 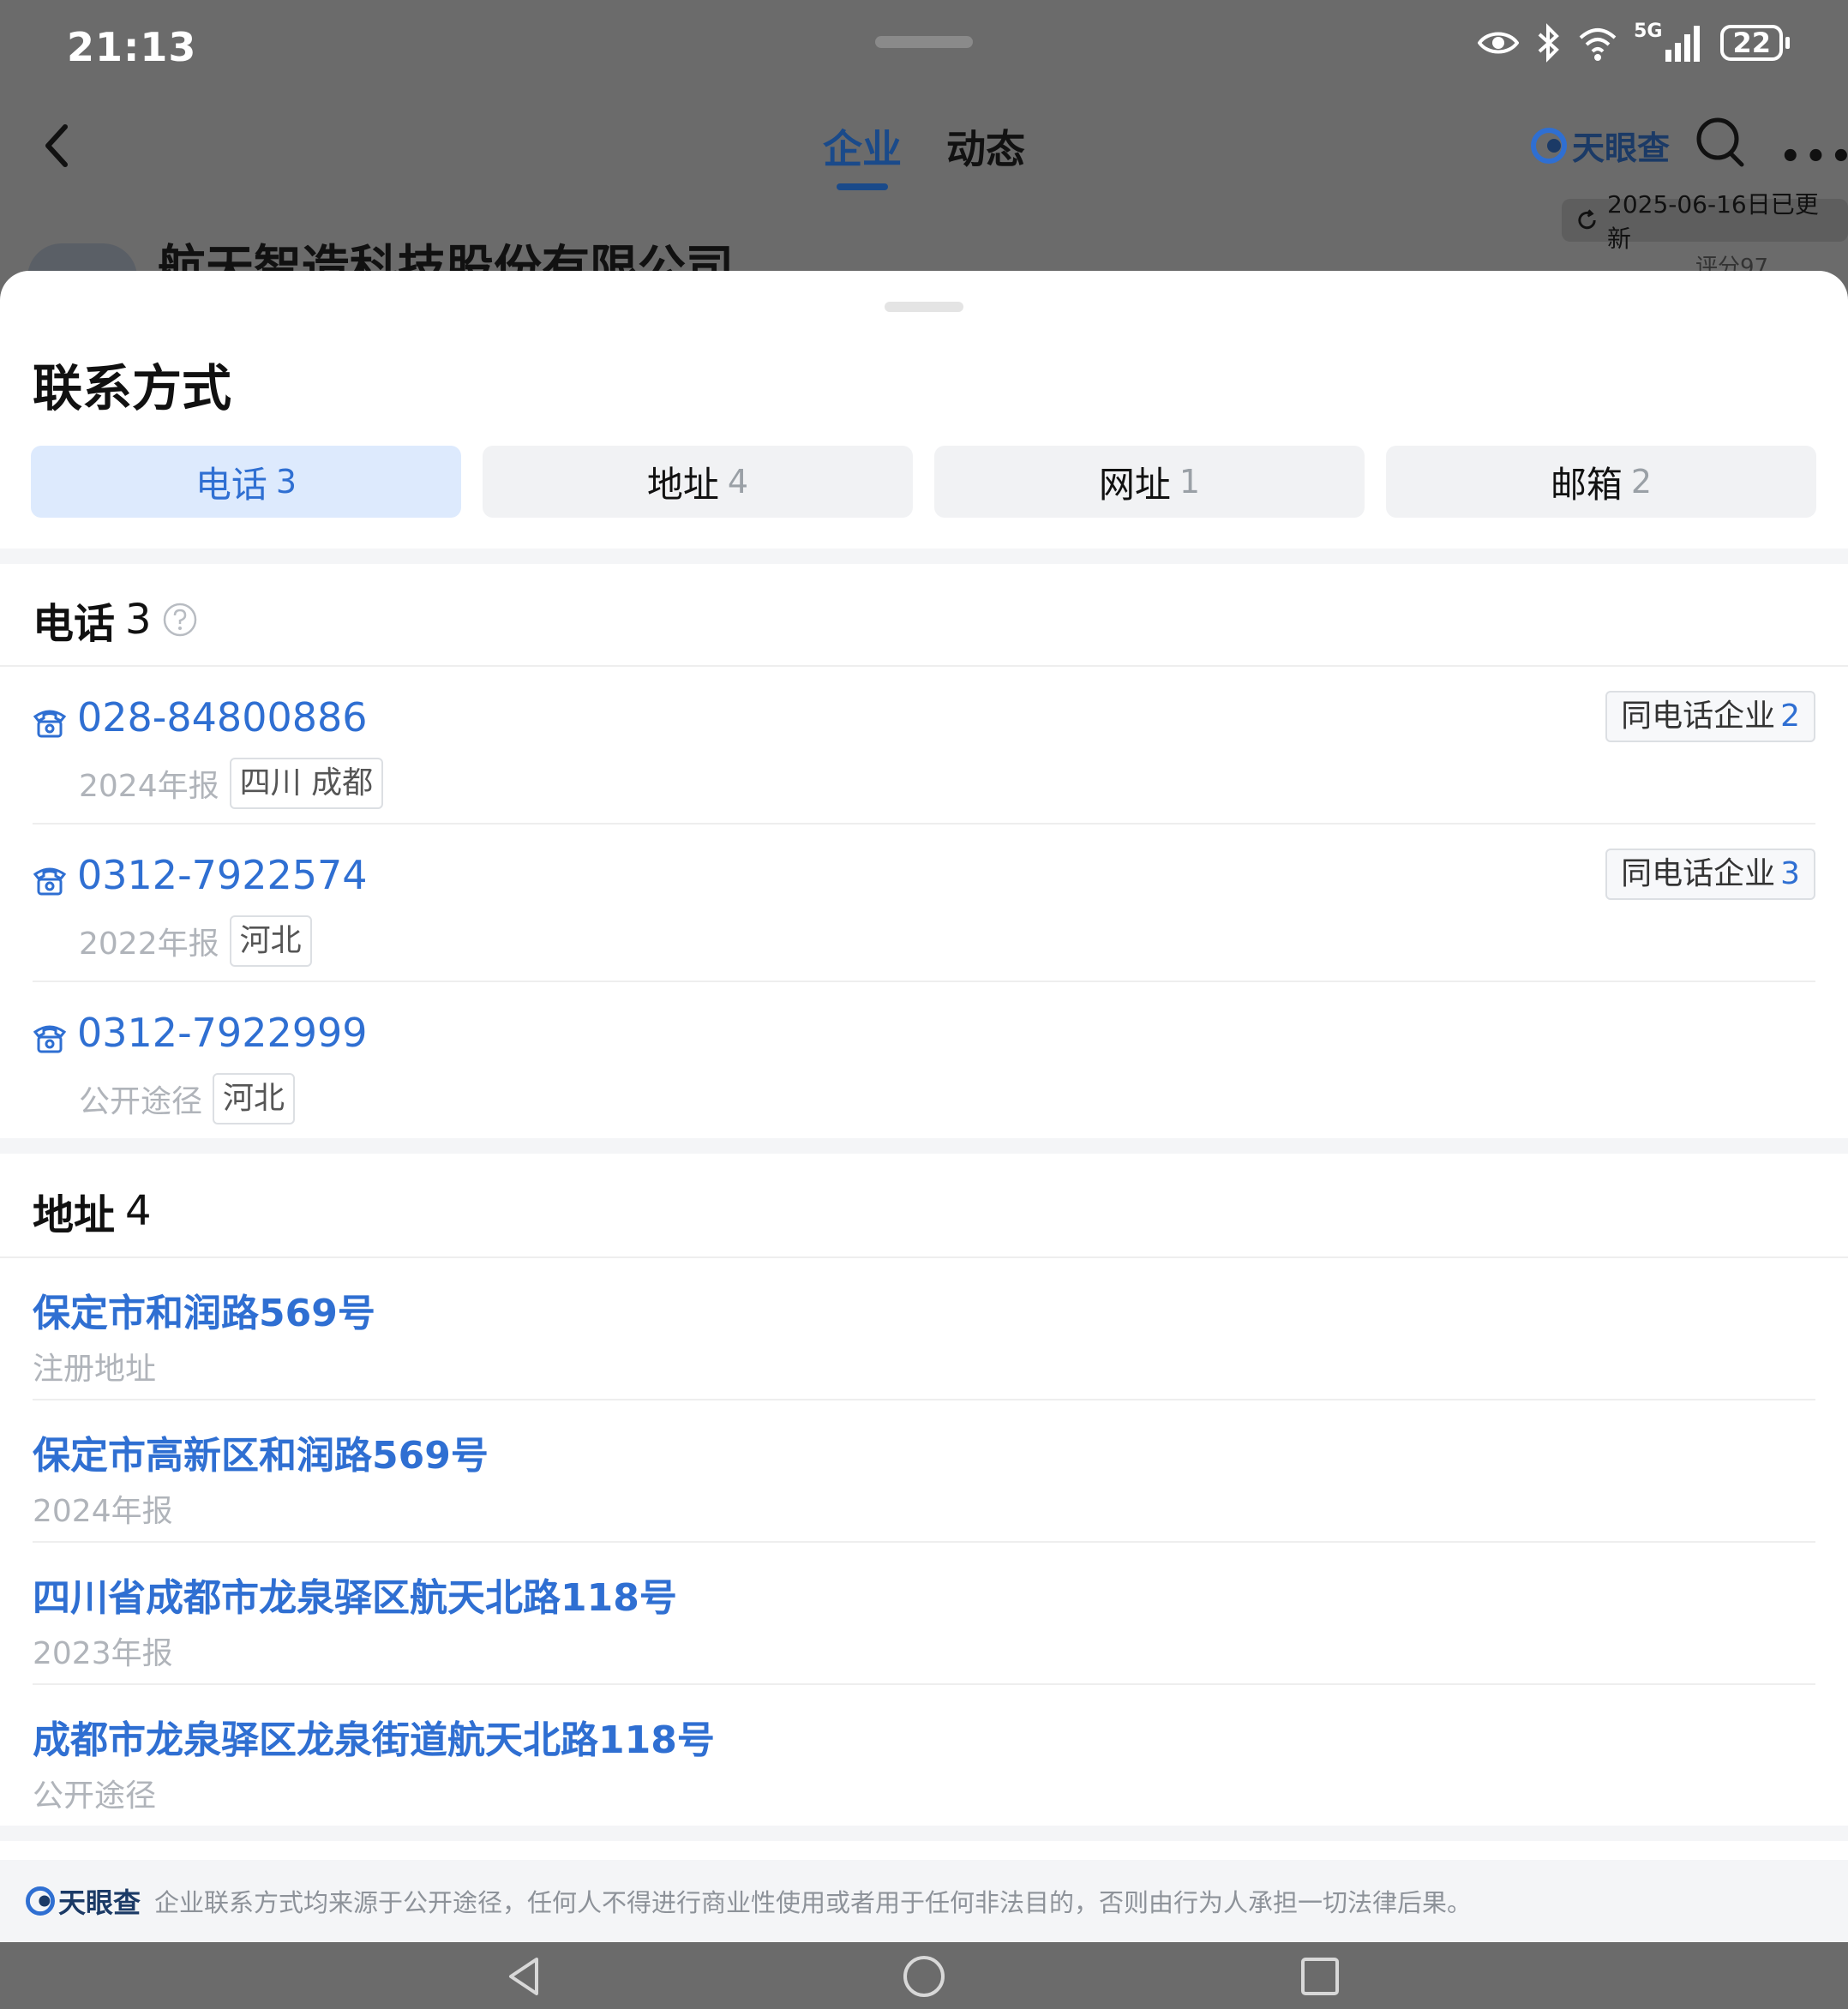 I want to click on phone-number: 028-84800886, so click(x=223, y=717).